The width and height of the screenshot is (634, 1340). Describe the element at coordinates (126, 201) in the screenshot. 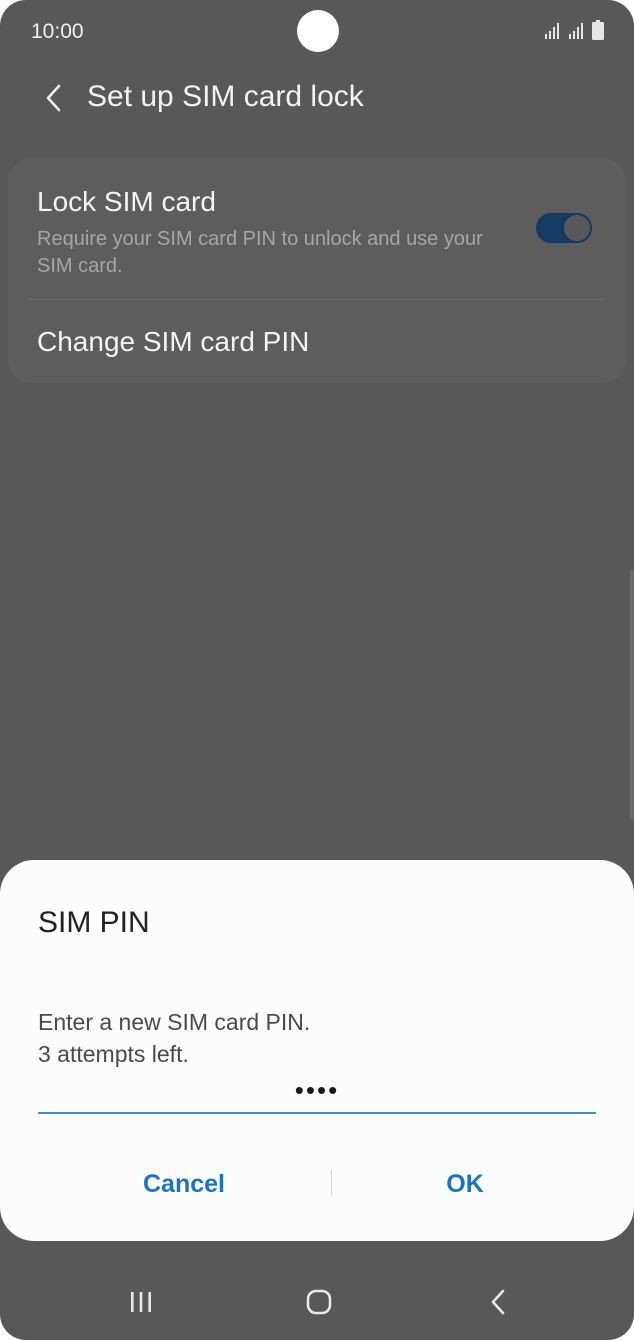

I see `lock-sim-title: Lock SIM card` at that location.